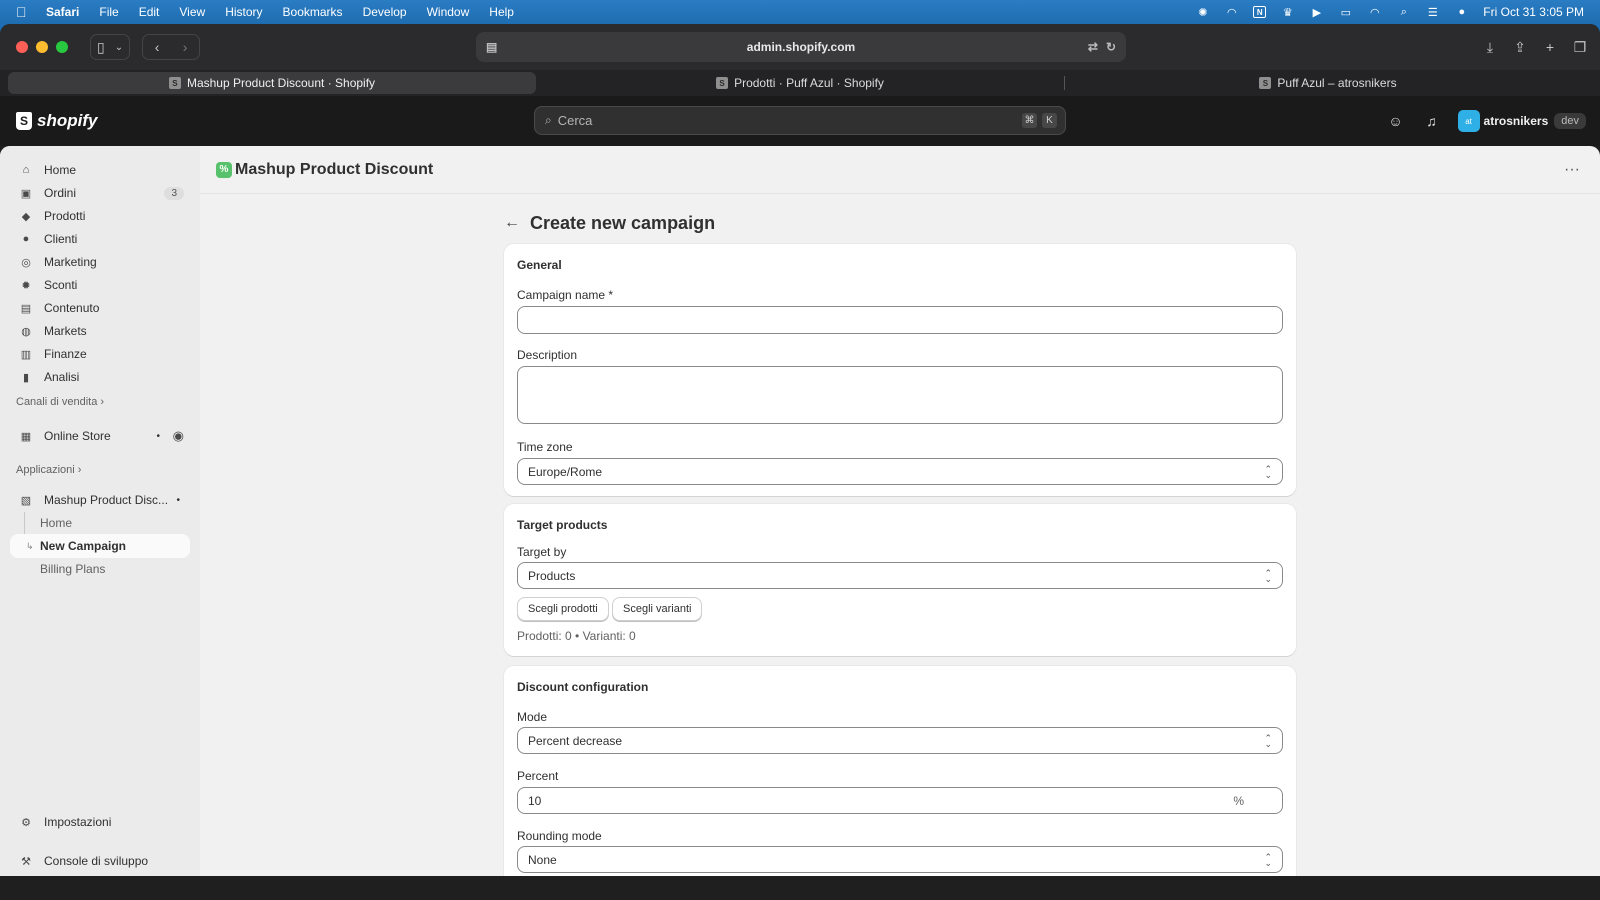 The height and width of the screenshot is (900, 1600). I want to click on wifi-icon: ◠, so click(1374, 12).